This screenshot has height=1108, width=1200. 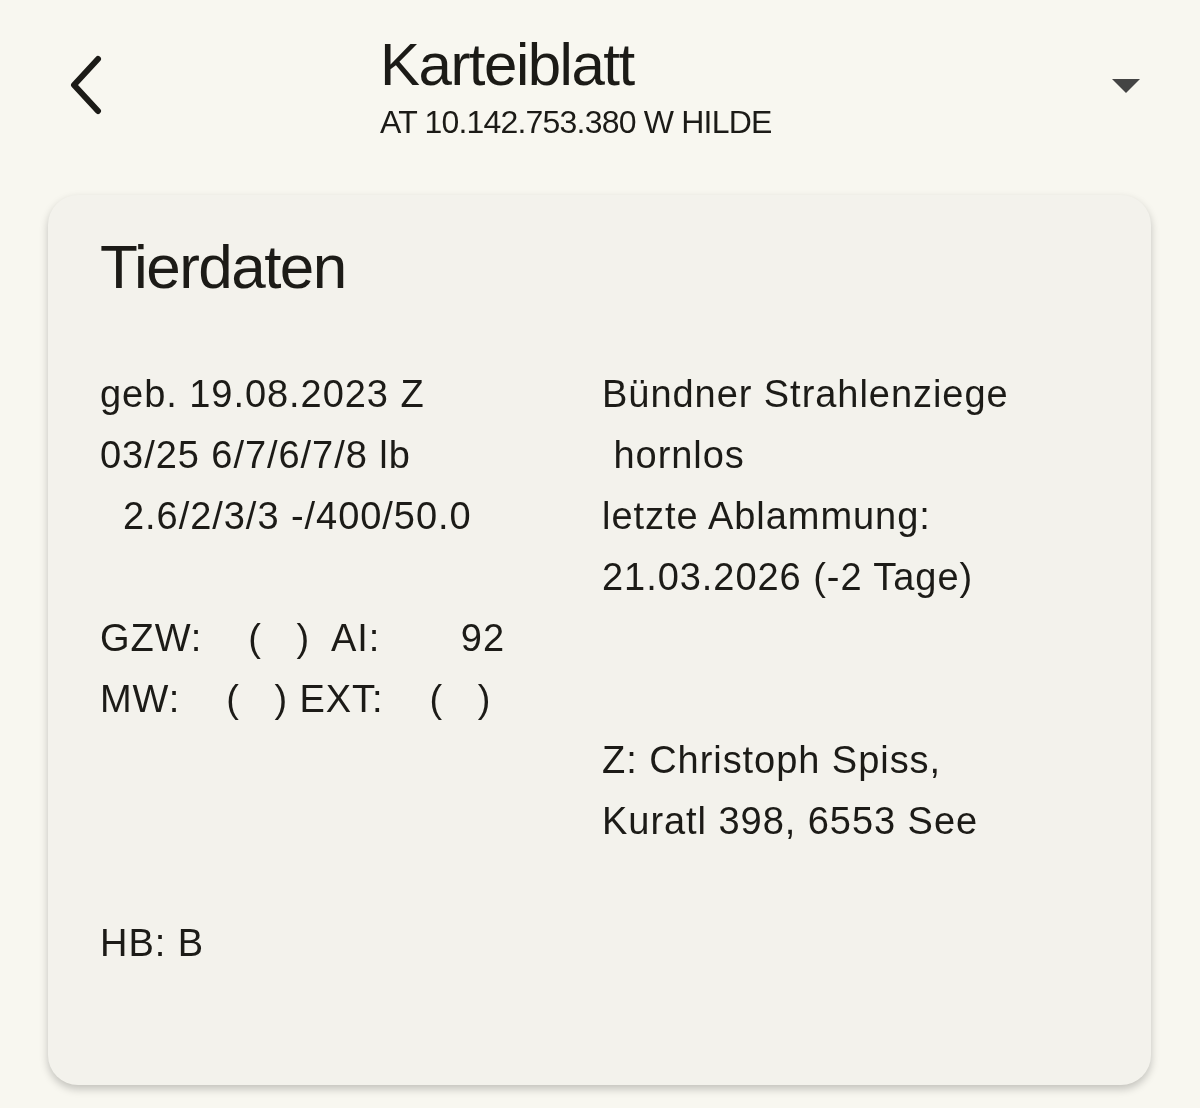 What do you see at coordinates (772, 760) in the screenshot?
I see `info-text: Z: Christoph Spiss,` at bounding box center [772, 760].